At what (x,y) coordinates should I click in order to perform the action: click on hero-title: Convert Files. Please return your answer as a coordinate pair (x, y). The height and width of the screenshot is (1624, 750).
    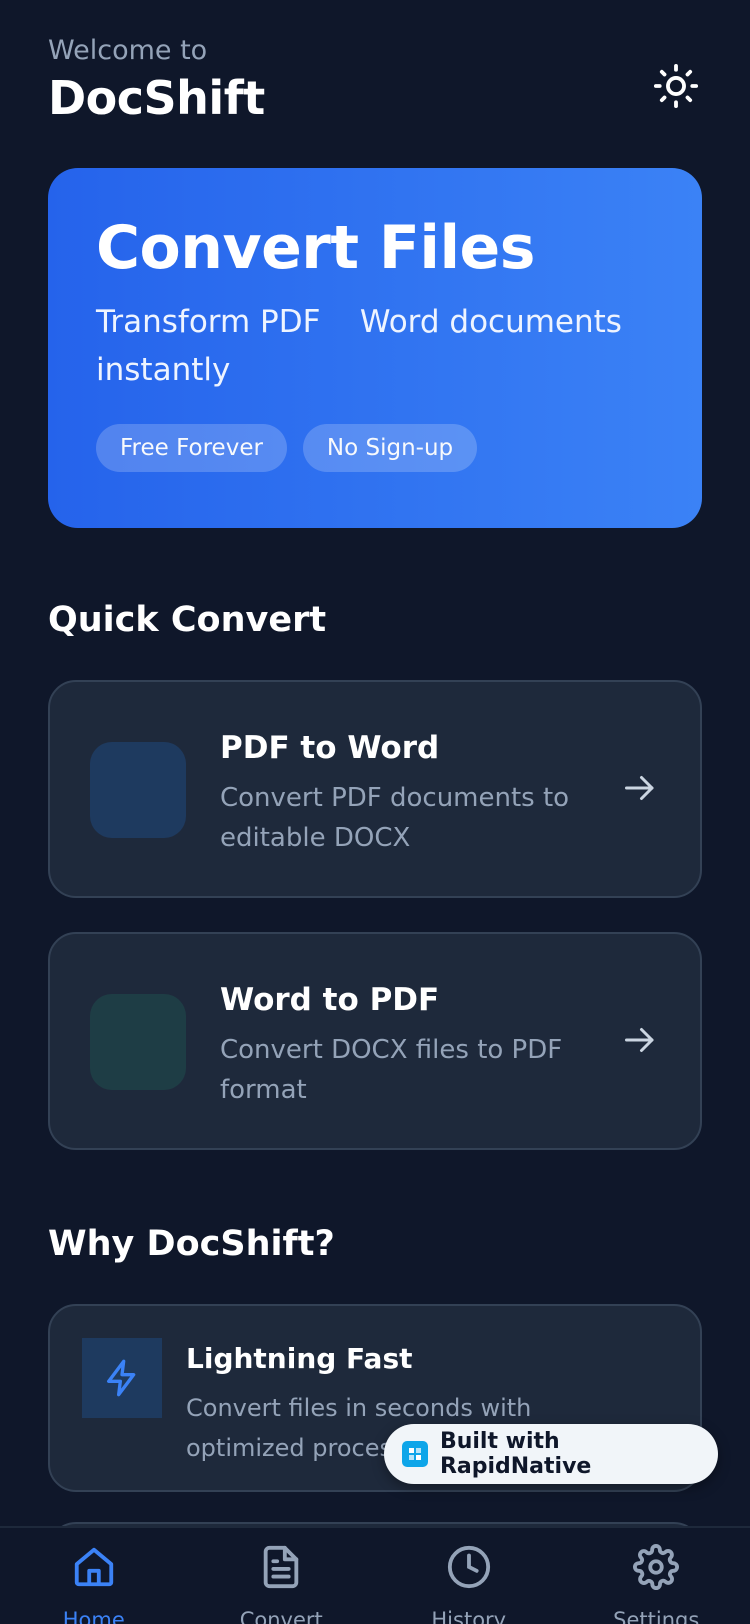
    Looking at the image, I should click on (315, 248).